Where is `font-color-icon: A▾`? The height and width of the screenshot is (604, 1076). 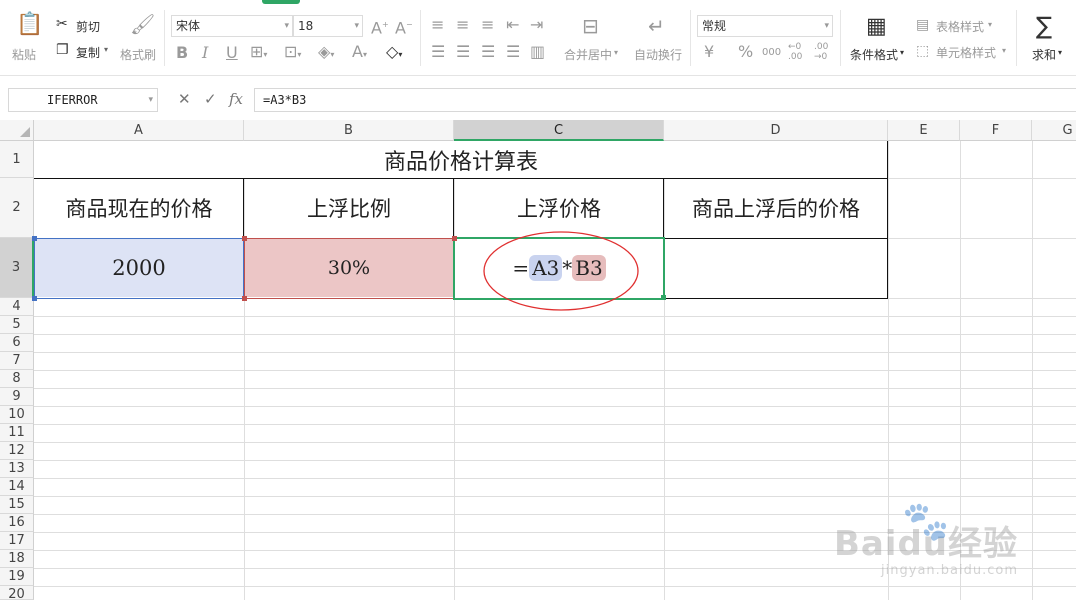
font-color-icon: A▾ is located at coordinates (359, 53).